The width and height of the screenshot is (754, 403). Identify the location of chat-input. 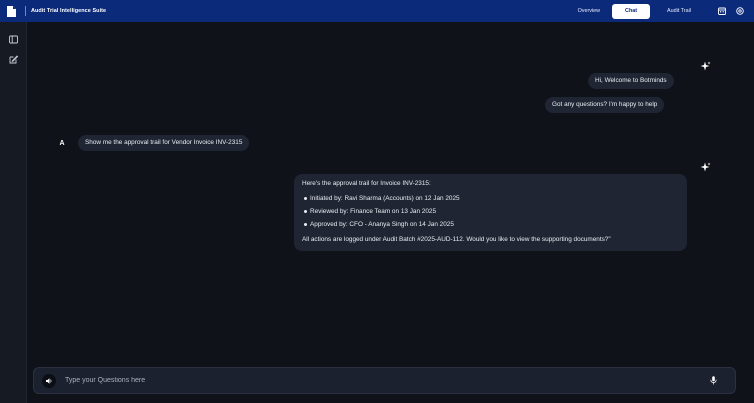
(385, 380).